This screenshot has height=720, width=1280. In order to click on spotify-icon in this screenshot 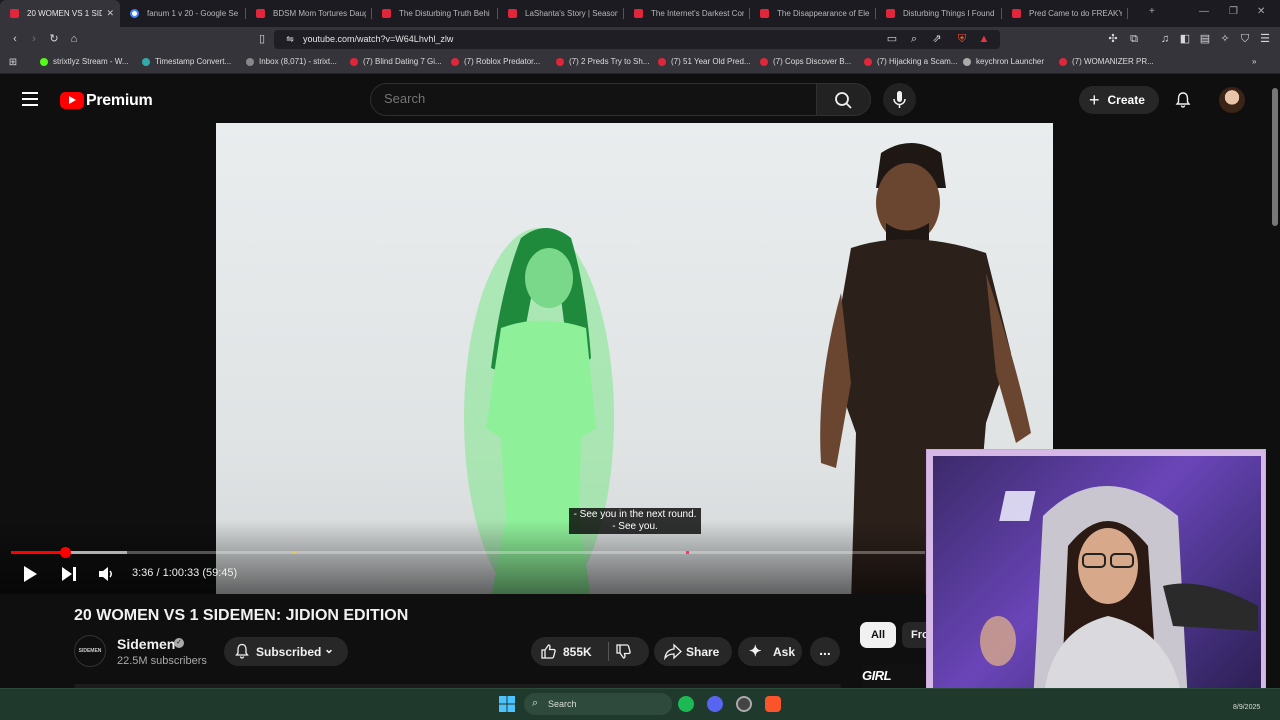, I will do `click(686, 704)`.